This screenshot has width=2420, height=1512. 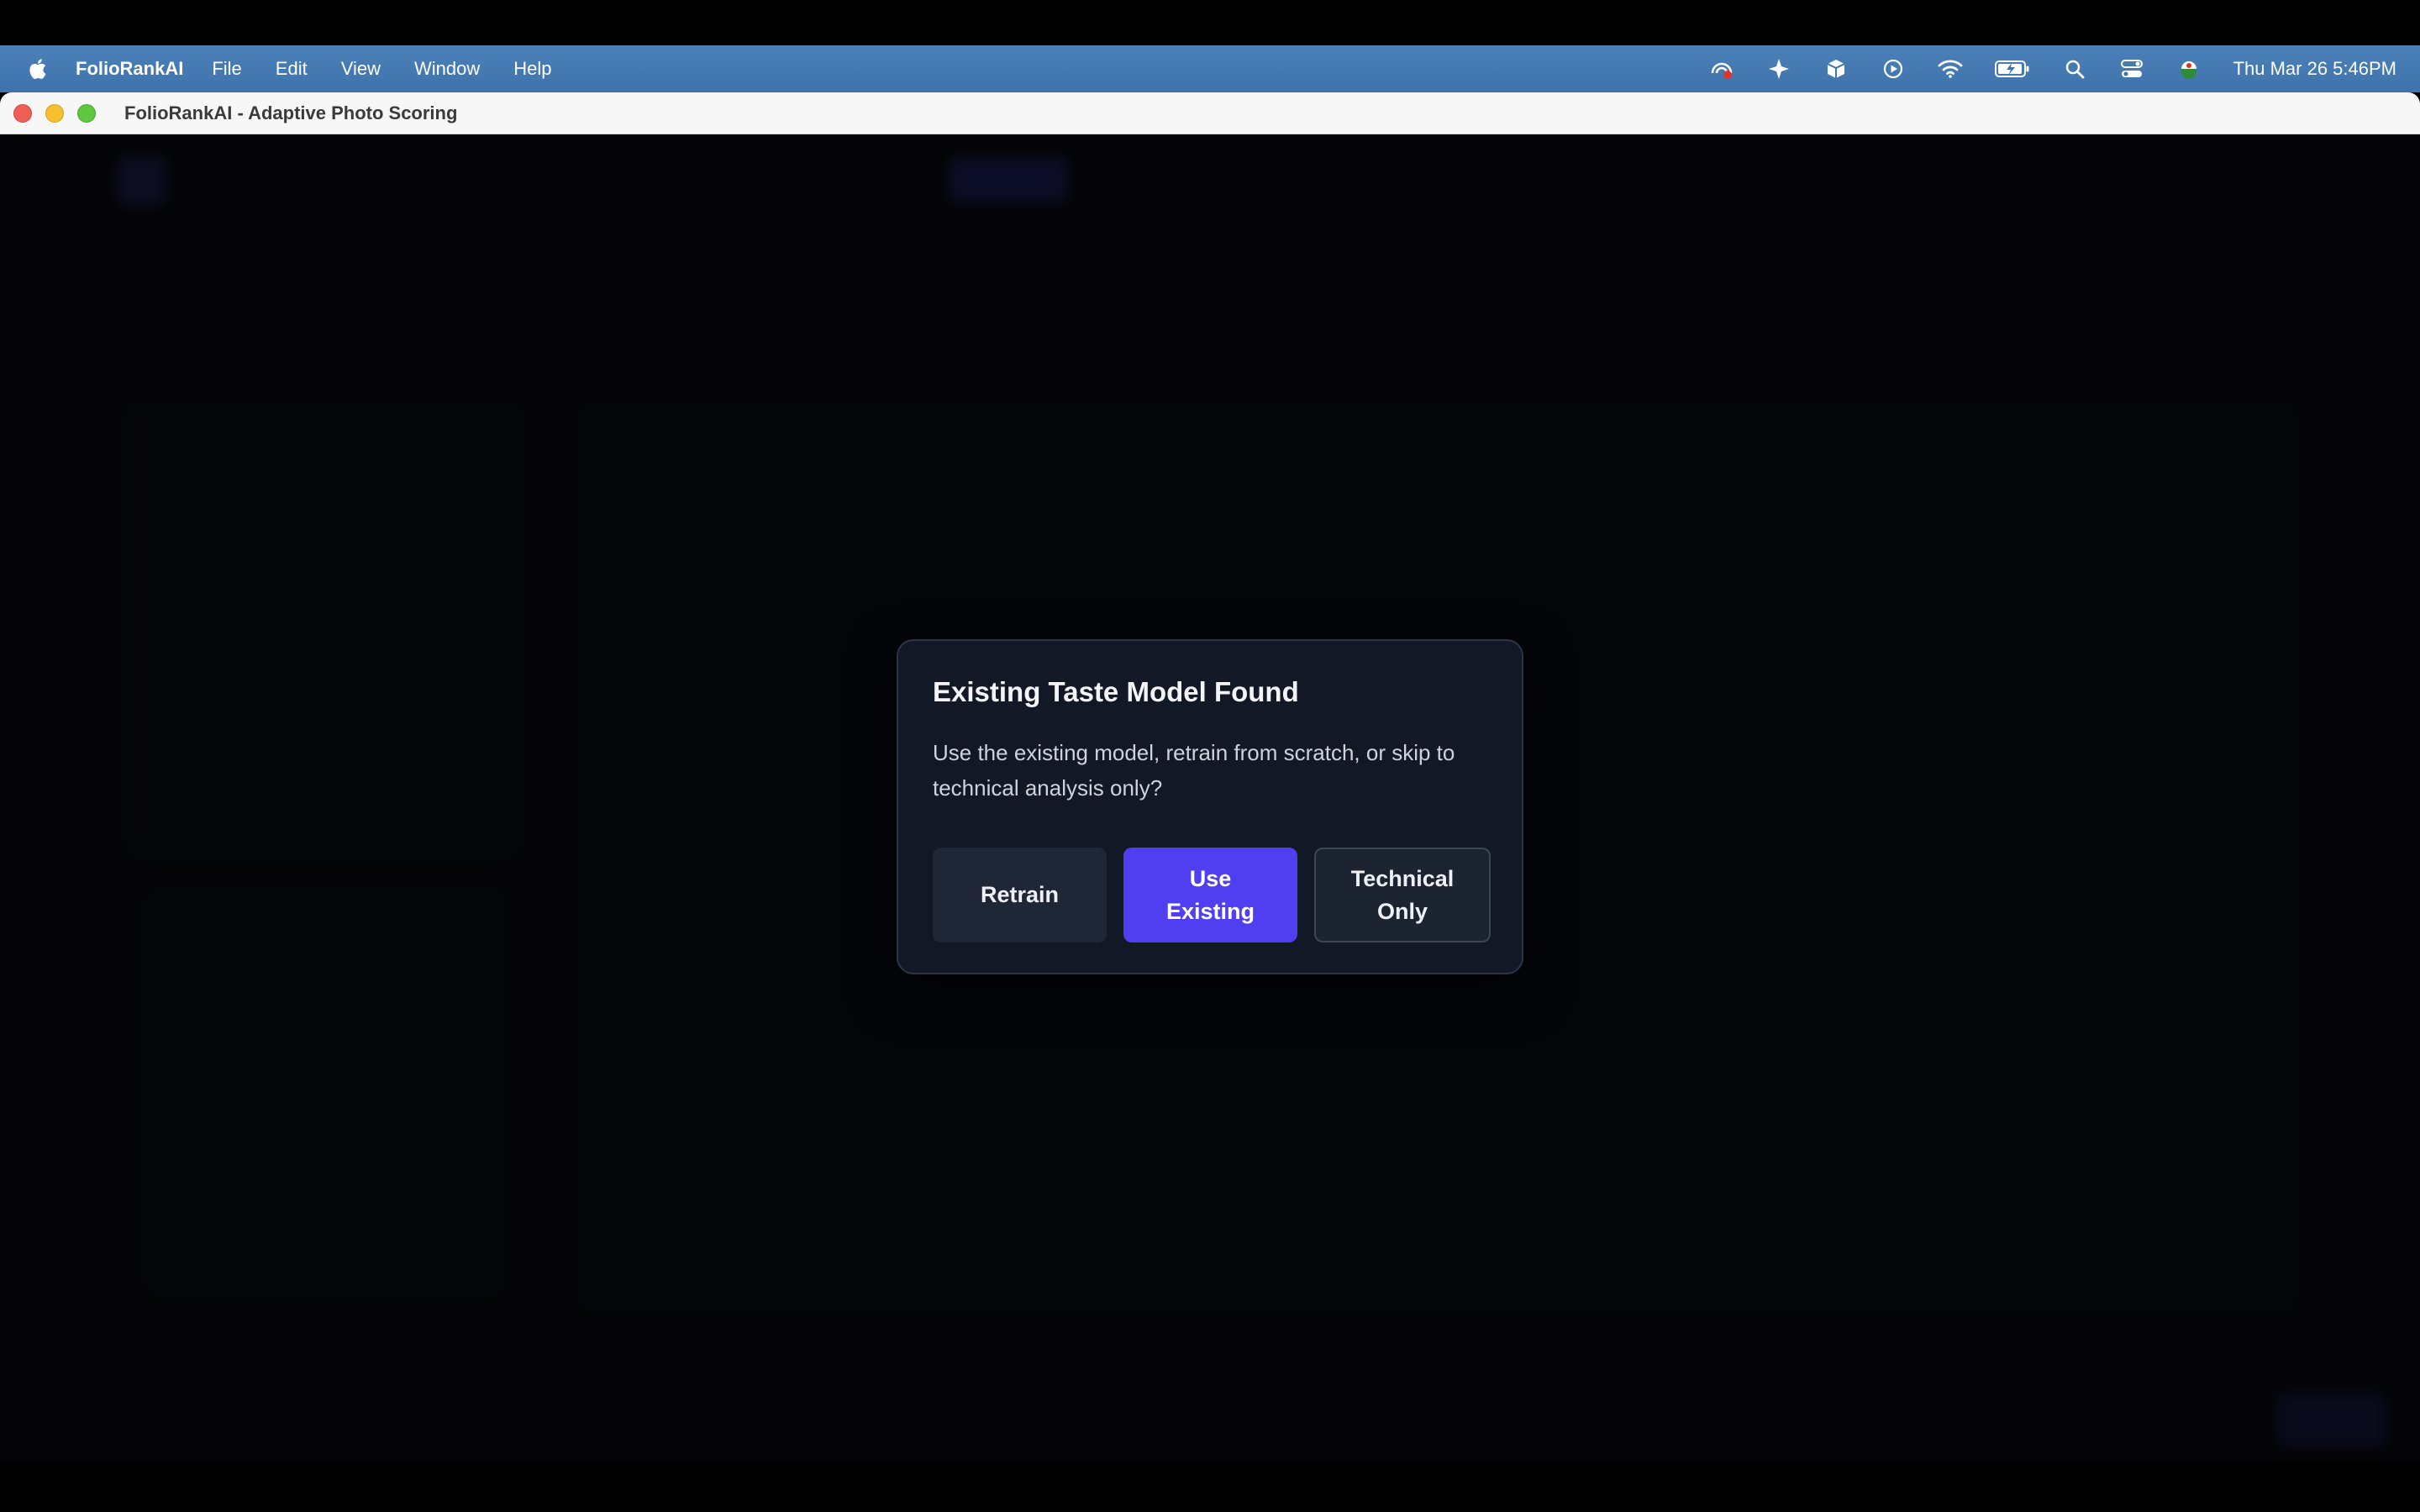 I want to click on zoom-window-button, so click(x=86, y=113).